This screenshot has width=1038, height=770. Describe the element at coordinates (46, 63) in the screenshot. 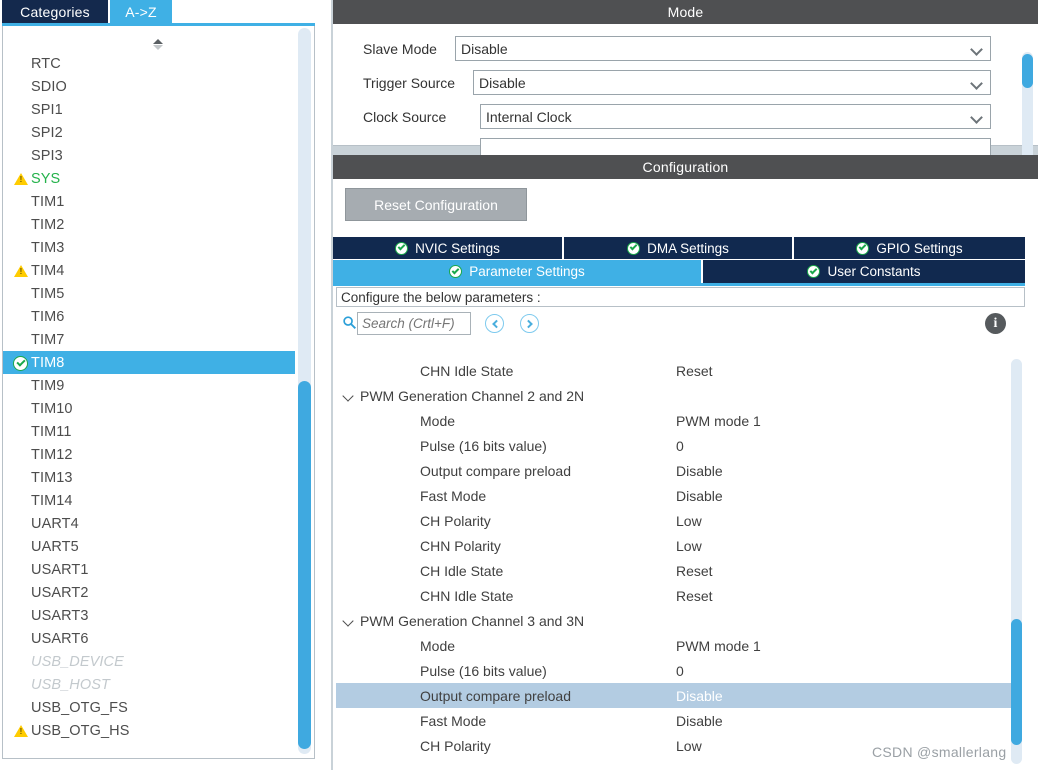

I see `peripheral-item-label: RTC` at that location.